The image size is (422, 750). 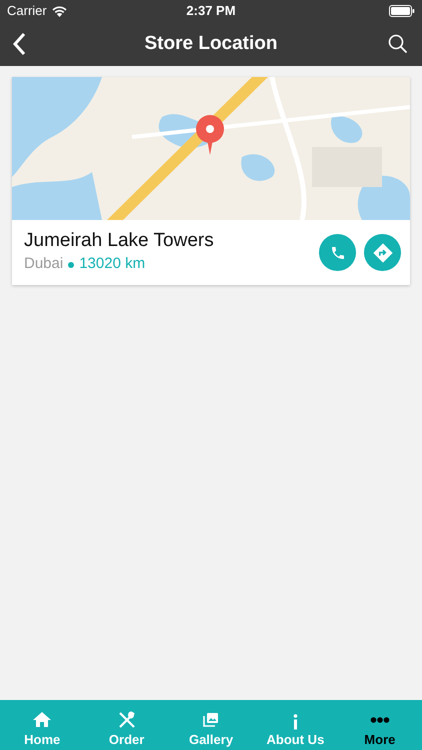 I want to click on fork-spoon-icon, so click(x=126, y=720).